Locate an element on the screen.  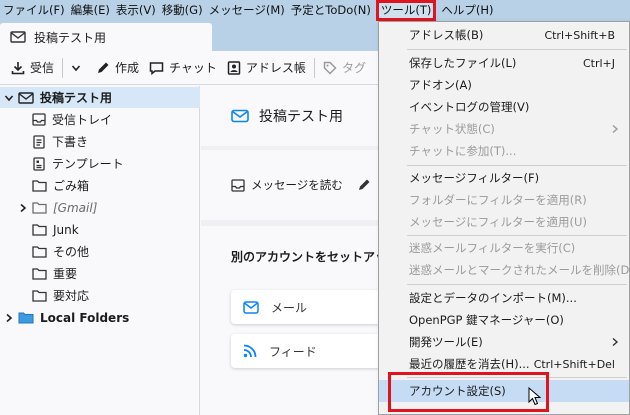
menu-item-event-log: イベントログの管理(V) is located at coordinates (504, 107).